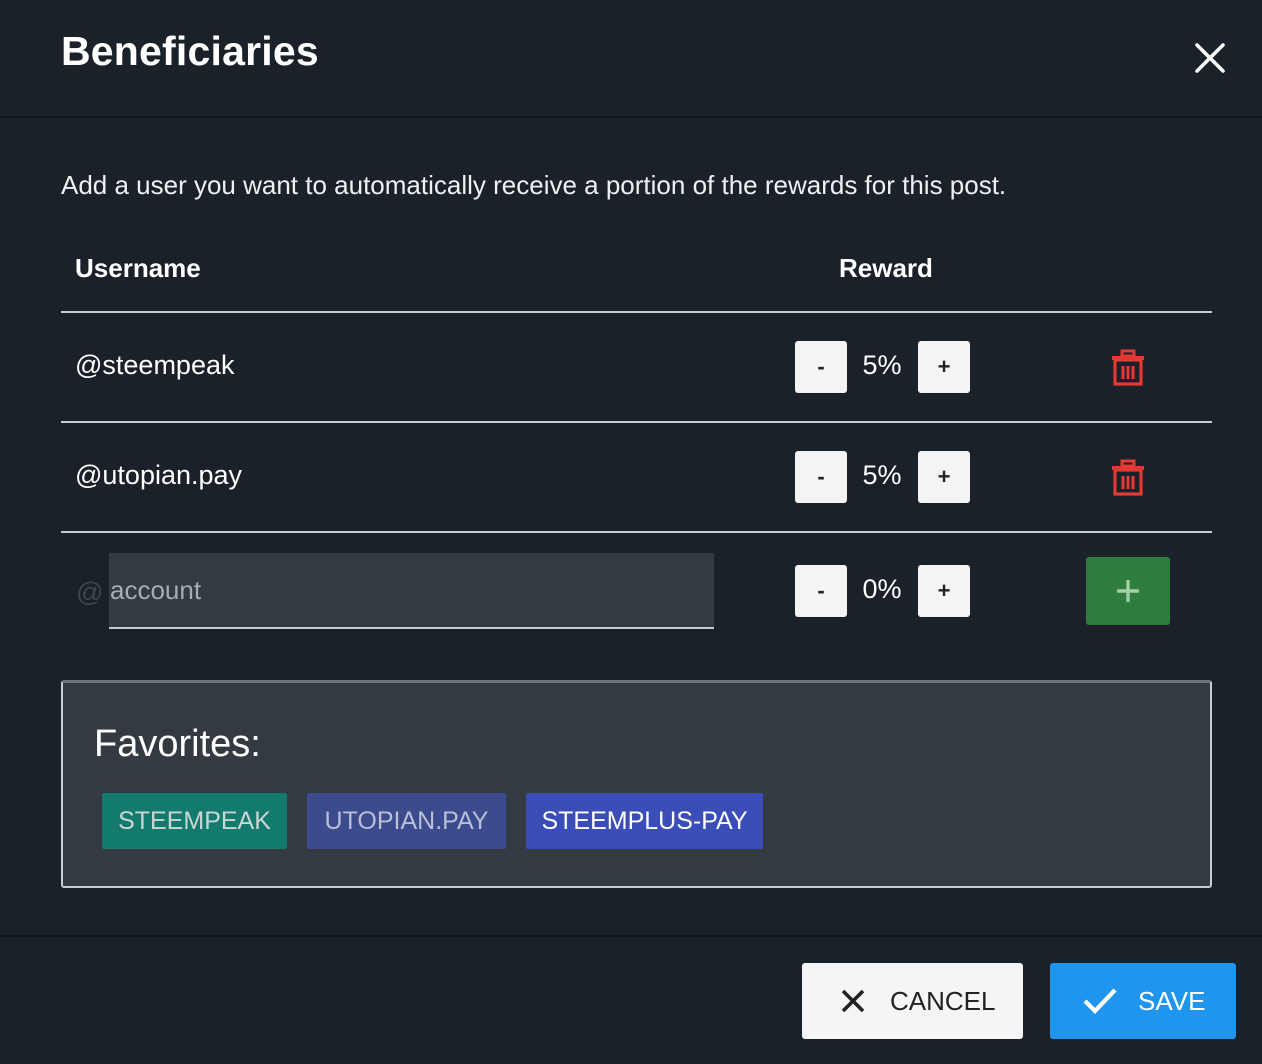 This screenshot has height=1064, width=1262. Describe the element at coordinates (159, 475) in the screenshot. I see `beneficiary-username: @utopian.pay` at that location.